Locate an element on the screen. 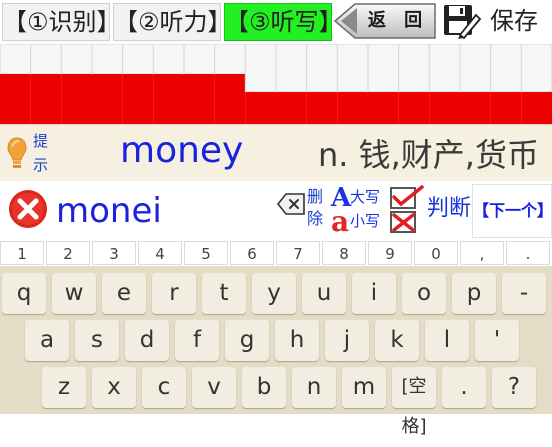 This screenshot has width=552, height=447. letter-key: i is located at coordinates (374, 293).